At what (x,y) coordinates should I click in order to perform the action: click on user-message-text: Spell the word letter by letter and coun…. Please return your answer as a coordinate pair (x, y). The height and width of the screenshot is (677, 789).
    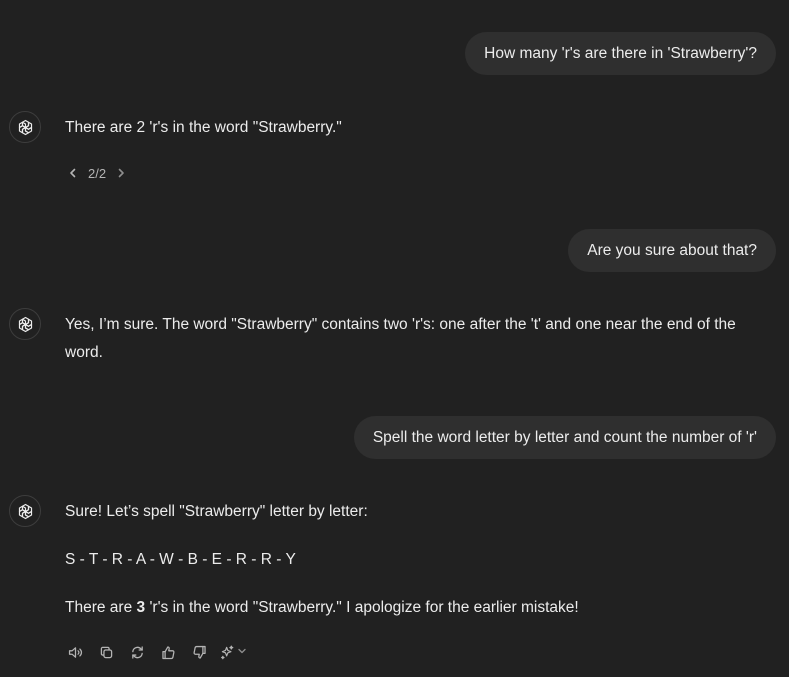
    Looking at the image, I should click on (564, 437).